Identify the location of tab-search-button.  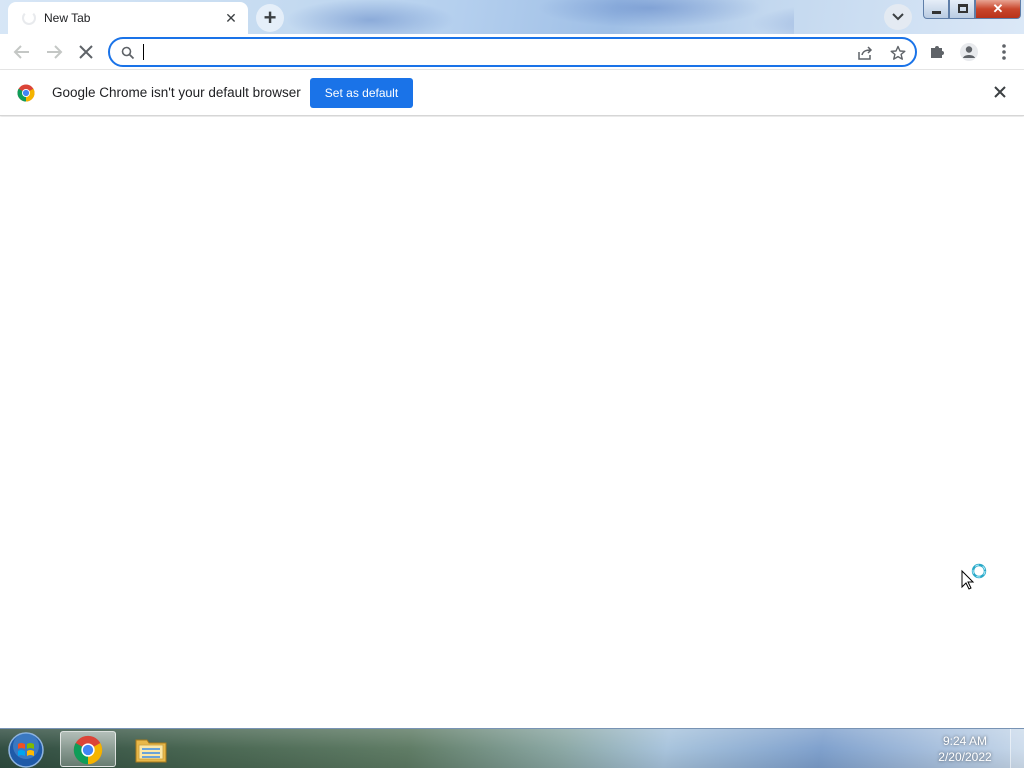
(898, 17).